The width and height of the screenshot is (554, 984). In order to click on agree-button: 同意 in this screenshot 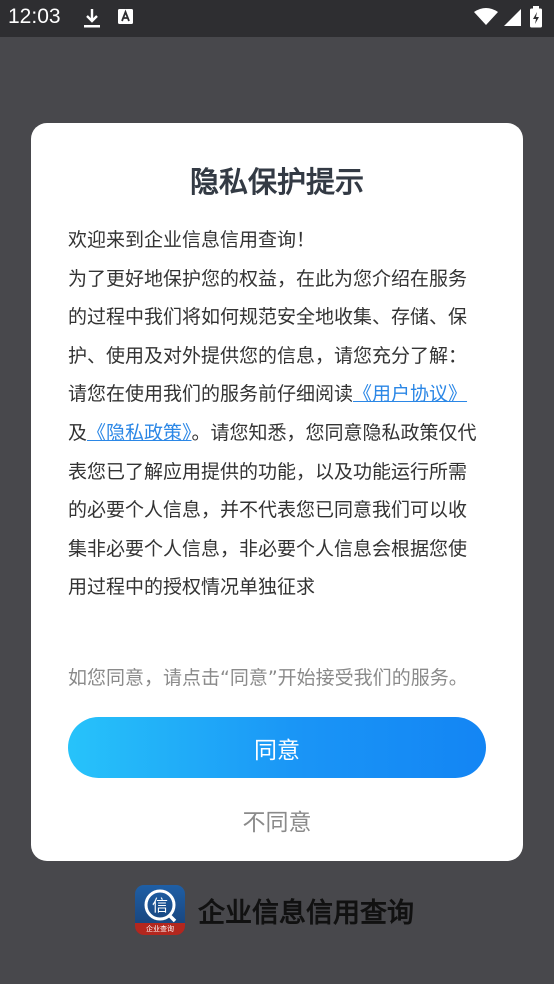, I will do `click(277, 747)`.